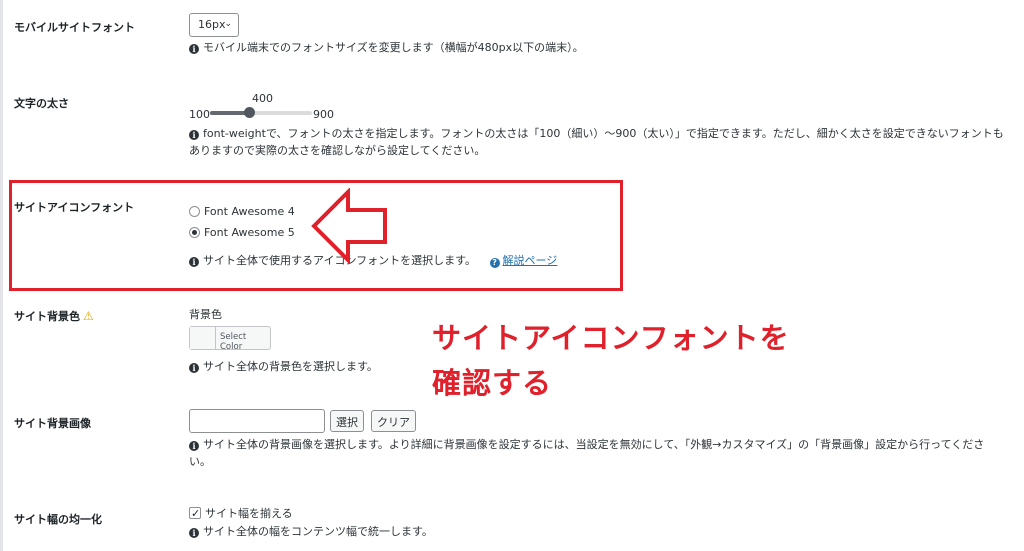 This screenshot has height=551, width=1024. What do you see at coordinates (230, 339) in the screenshot?
I see `select-color-button: Select Color` at bounding box center [230, 339].